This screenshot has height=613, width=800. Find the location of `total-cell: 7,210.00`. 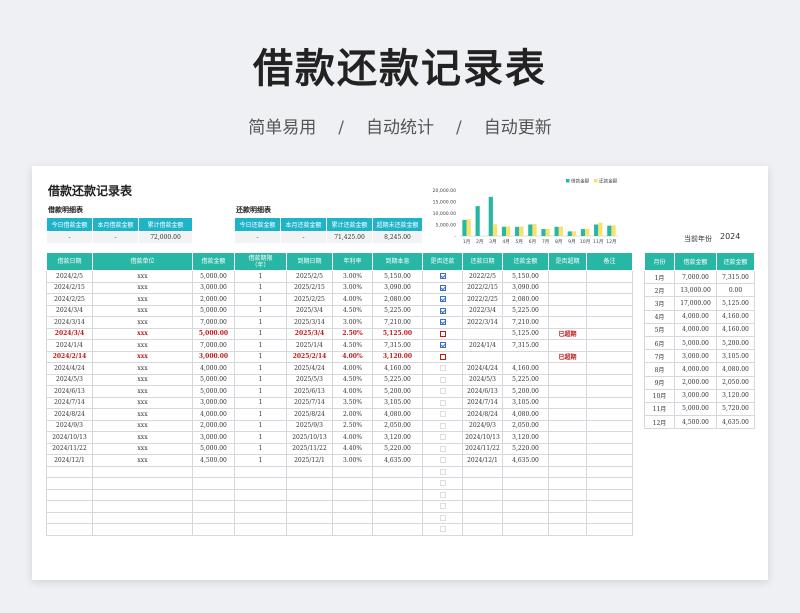

total-cell: 7,210.00 is located at coordinates (397, 322).